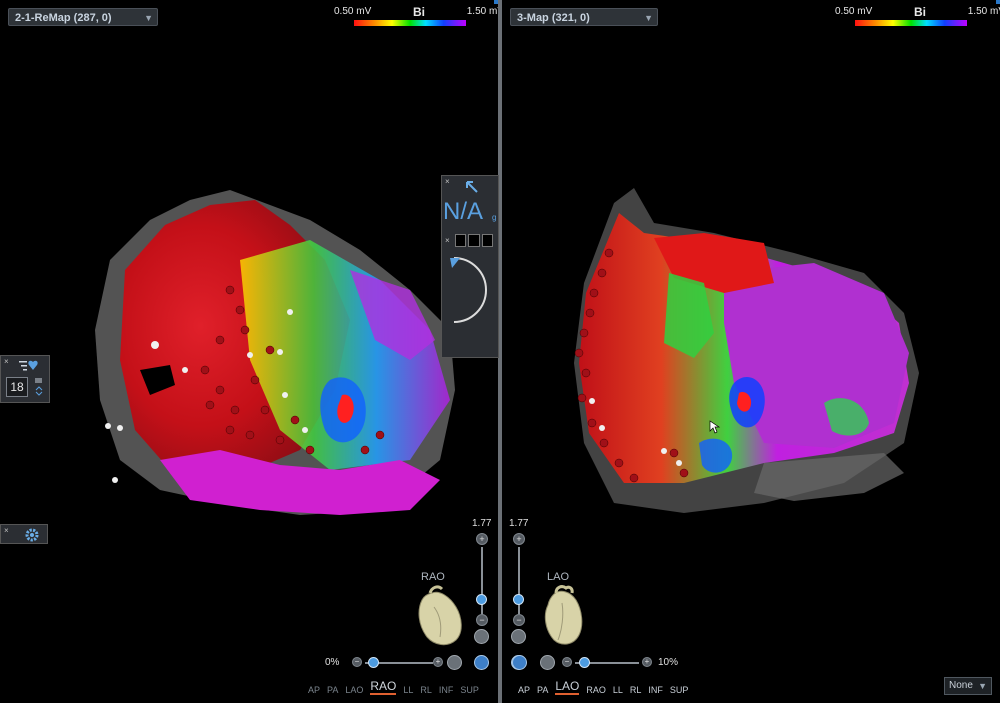 The width and height of the screenshot is (1000, 703). I want to click on mouse-cursor-icon, so click(715, 427).